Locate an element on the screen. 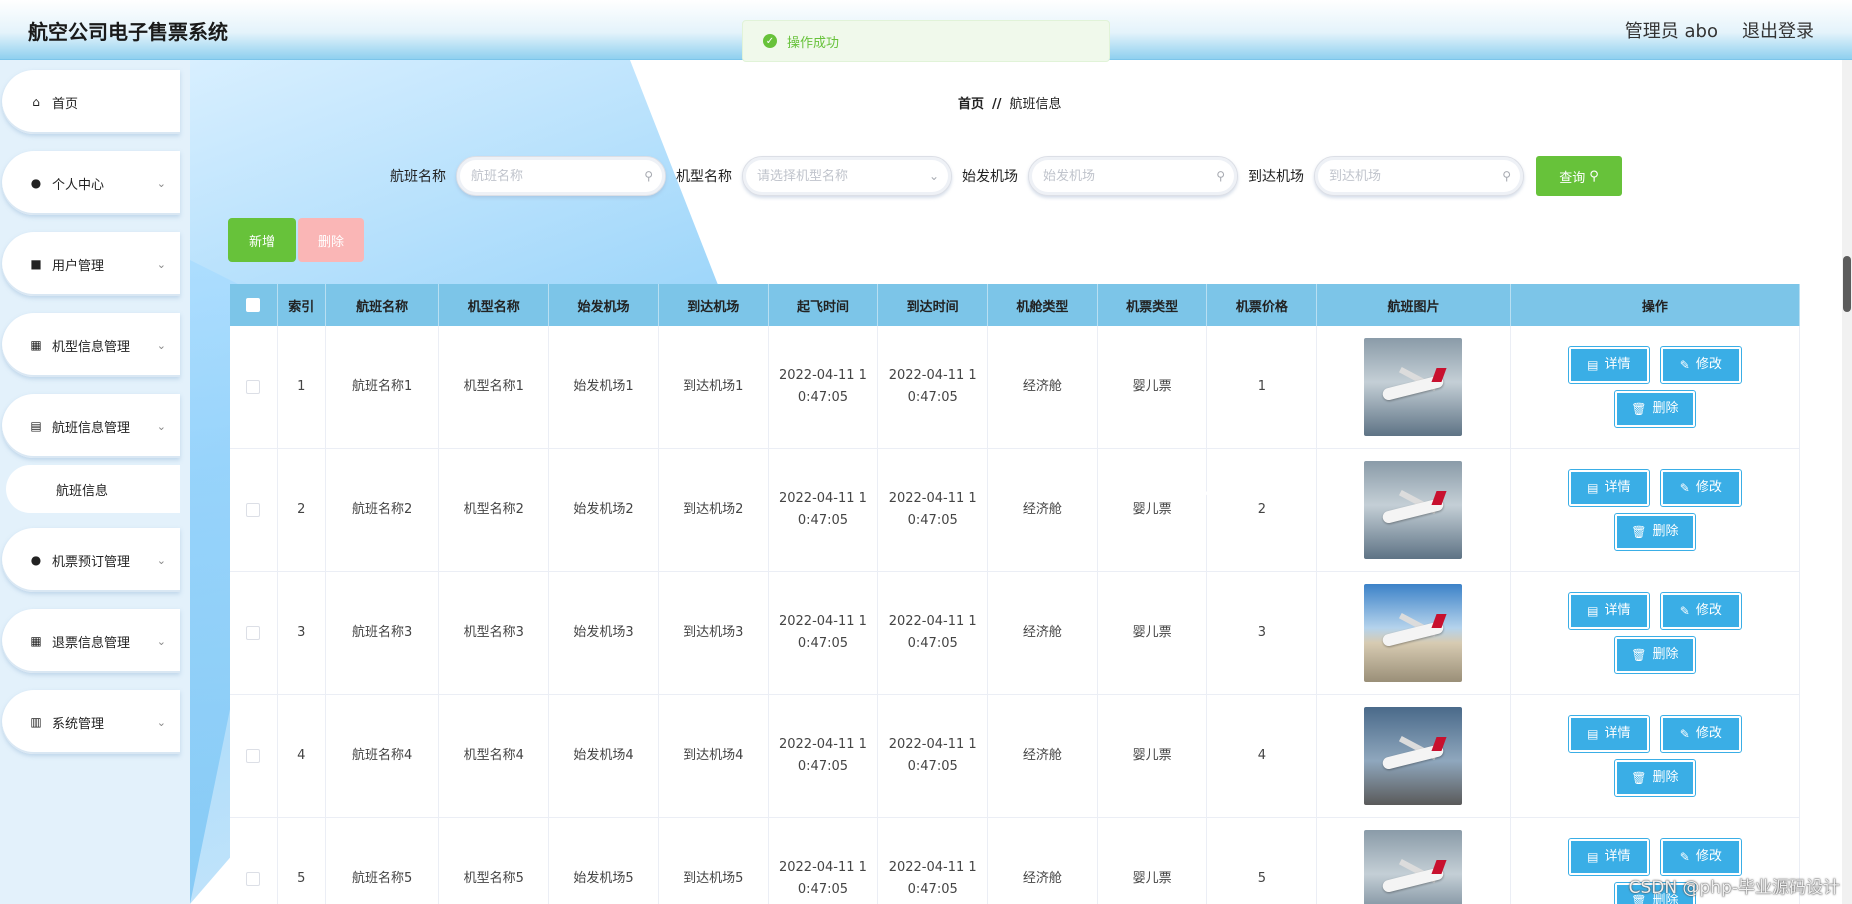 This screenshot has width=1852, height=904. search-icon: ⚲ is located at coordinates (1506, 176).